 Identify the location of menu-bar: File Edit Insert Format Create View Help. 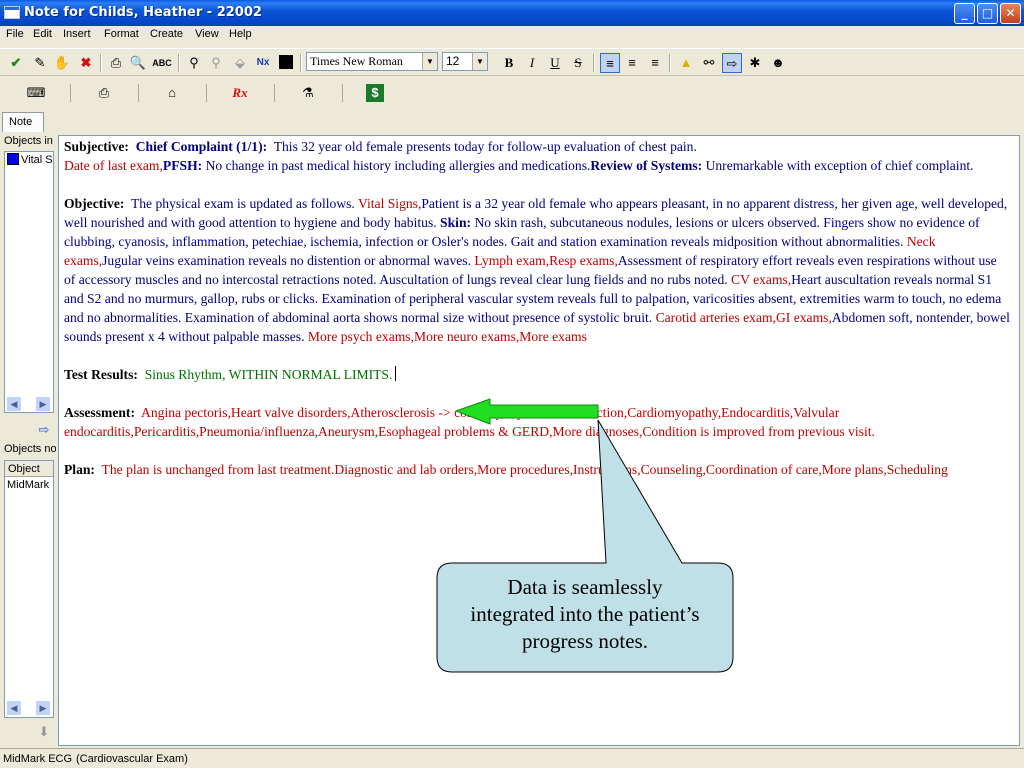
(512, 35).